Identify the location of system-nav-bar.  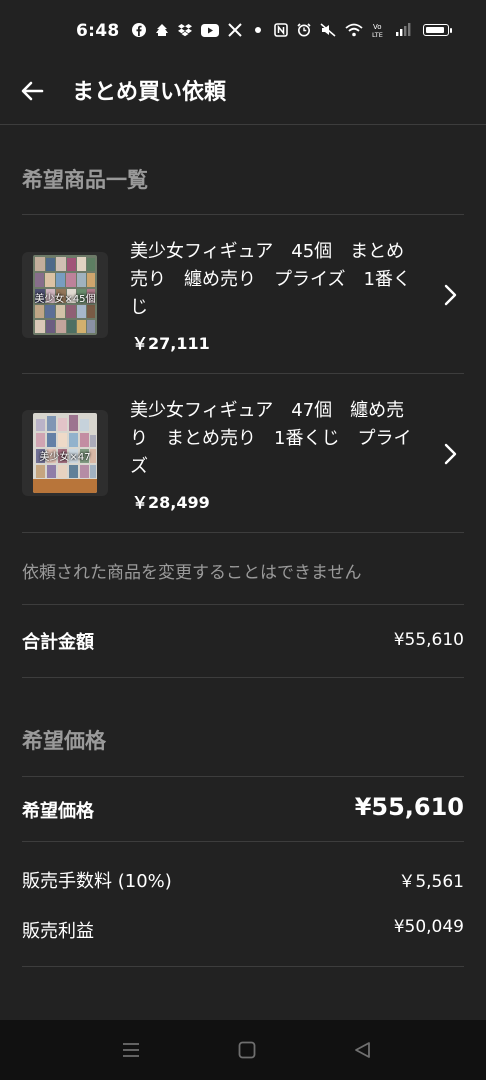
(243, 1050).